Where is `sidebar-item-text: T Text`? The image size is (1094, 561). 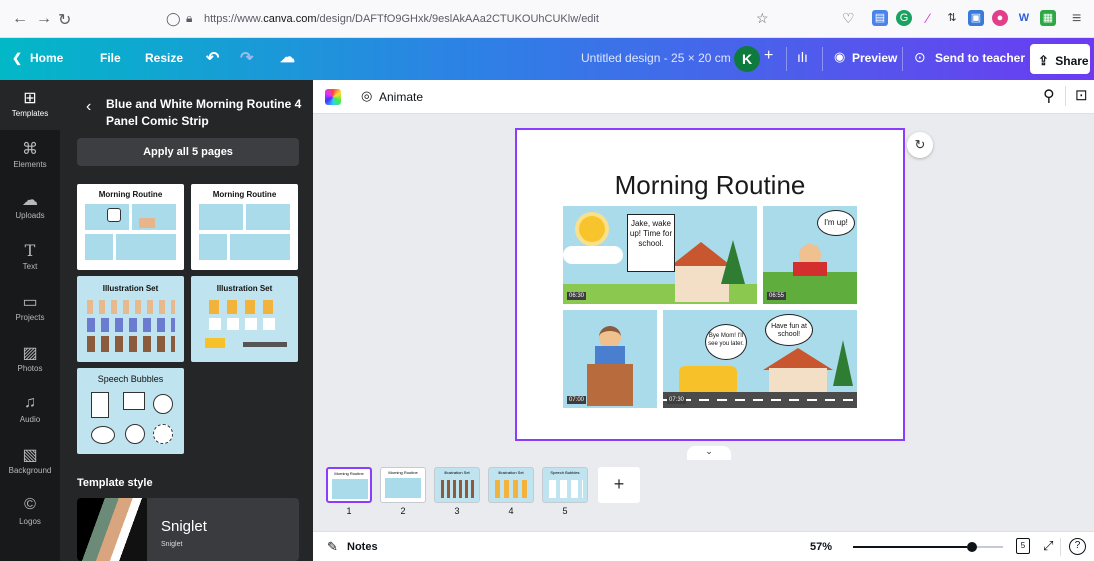 sidebar-item-text: T Text is located at coordinates (30, 258).